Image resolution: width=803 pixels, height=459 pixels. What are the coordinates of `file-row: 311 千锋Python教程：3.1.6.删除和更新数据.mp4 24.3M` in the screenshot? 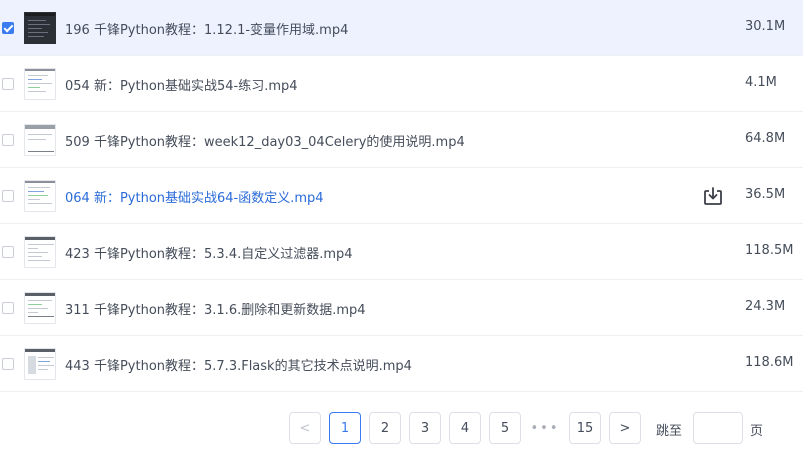 It's located at (401, 308).